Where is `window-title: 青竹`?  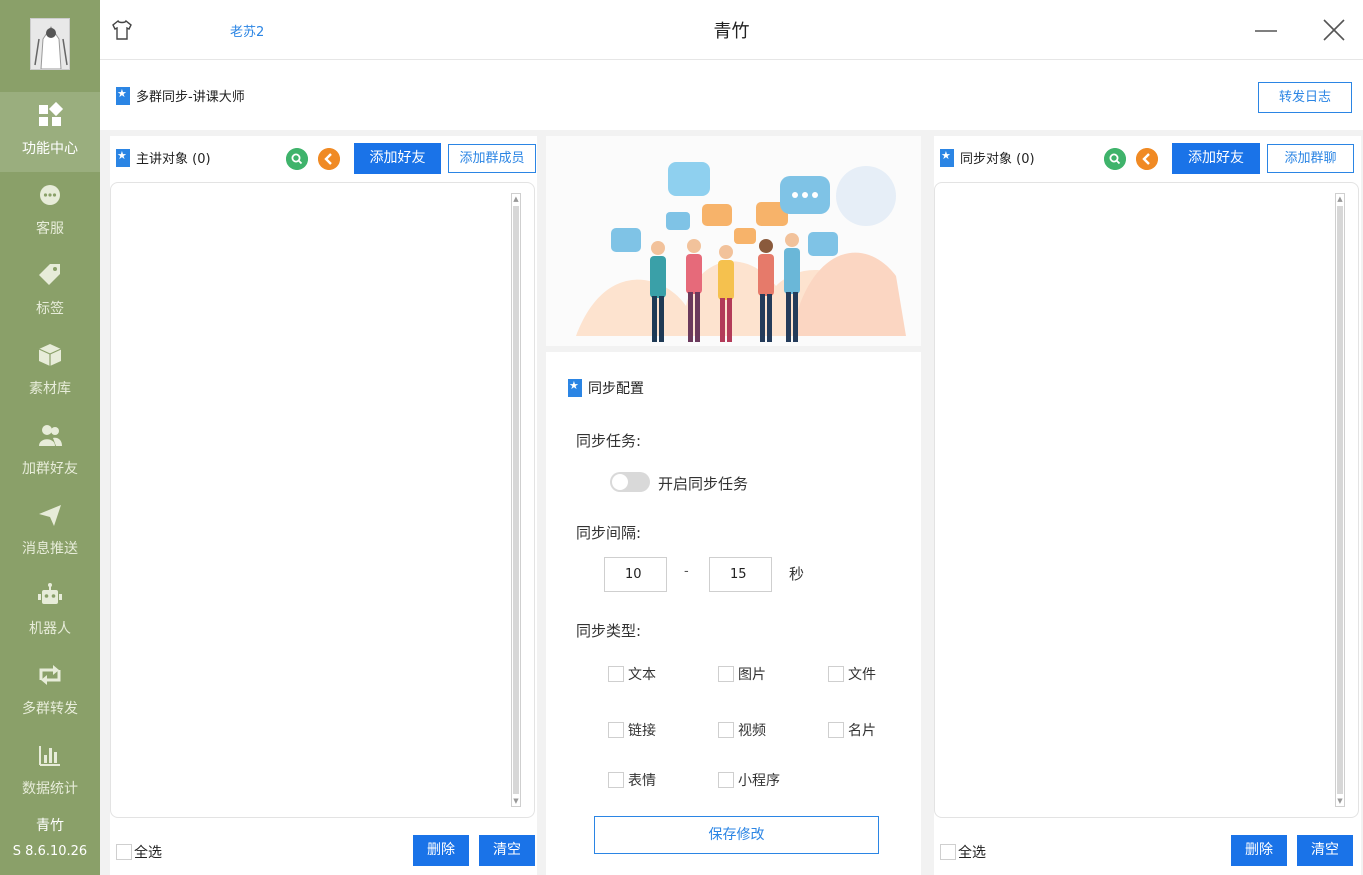
window-title: 青竹 is located at coordinates (731, 31).